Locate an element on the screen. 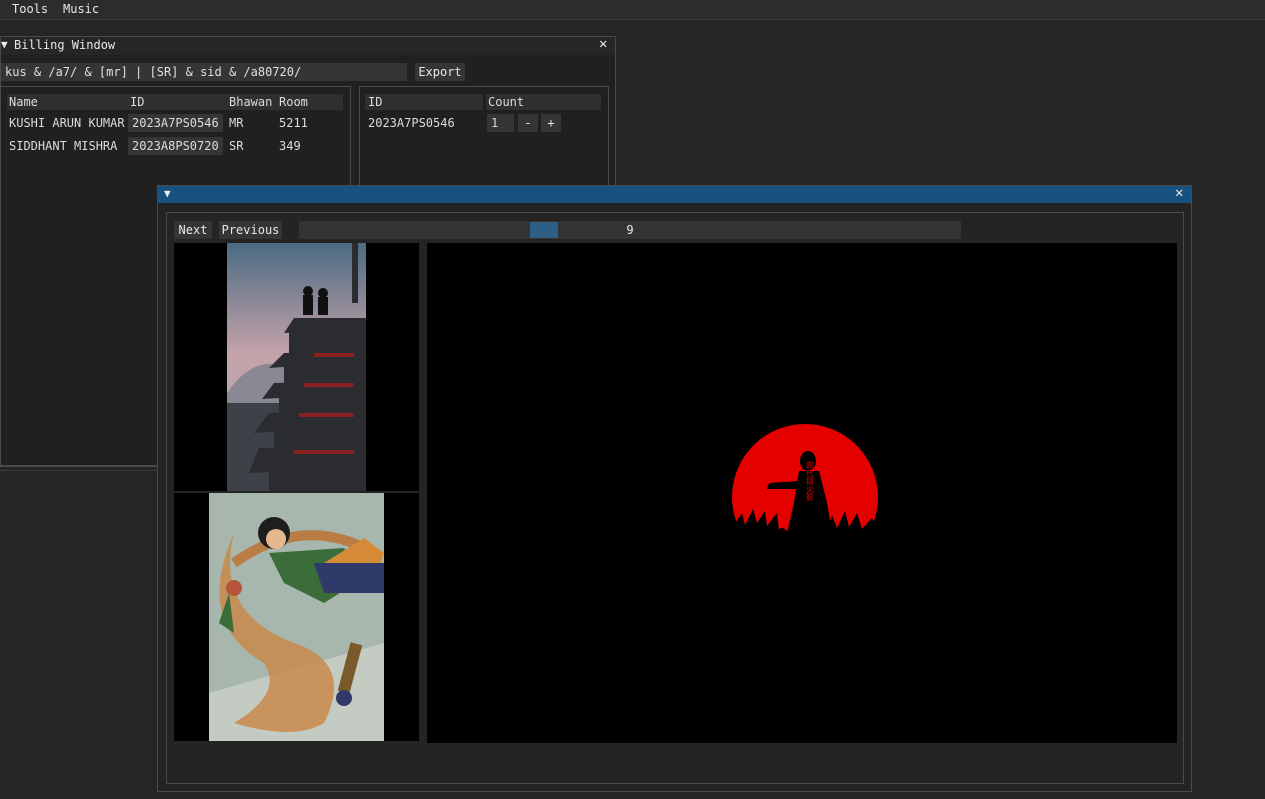 This screenshot has height=799, width=1265. previous-button: Previous is located at coordinates (250, 230).